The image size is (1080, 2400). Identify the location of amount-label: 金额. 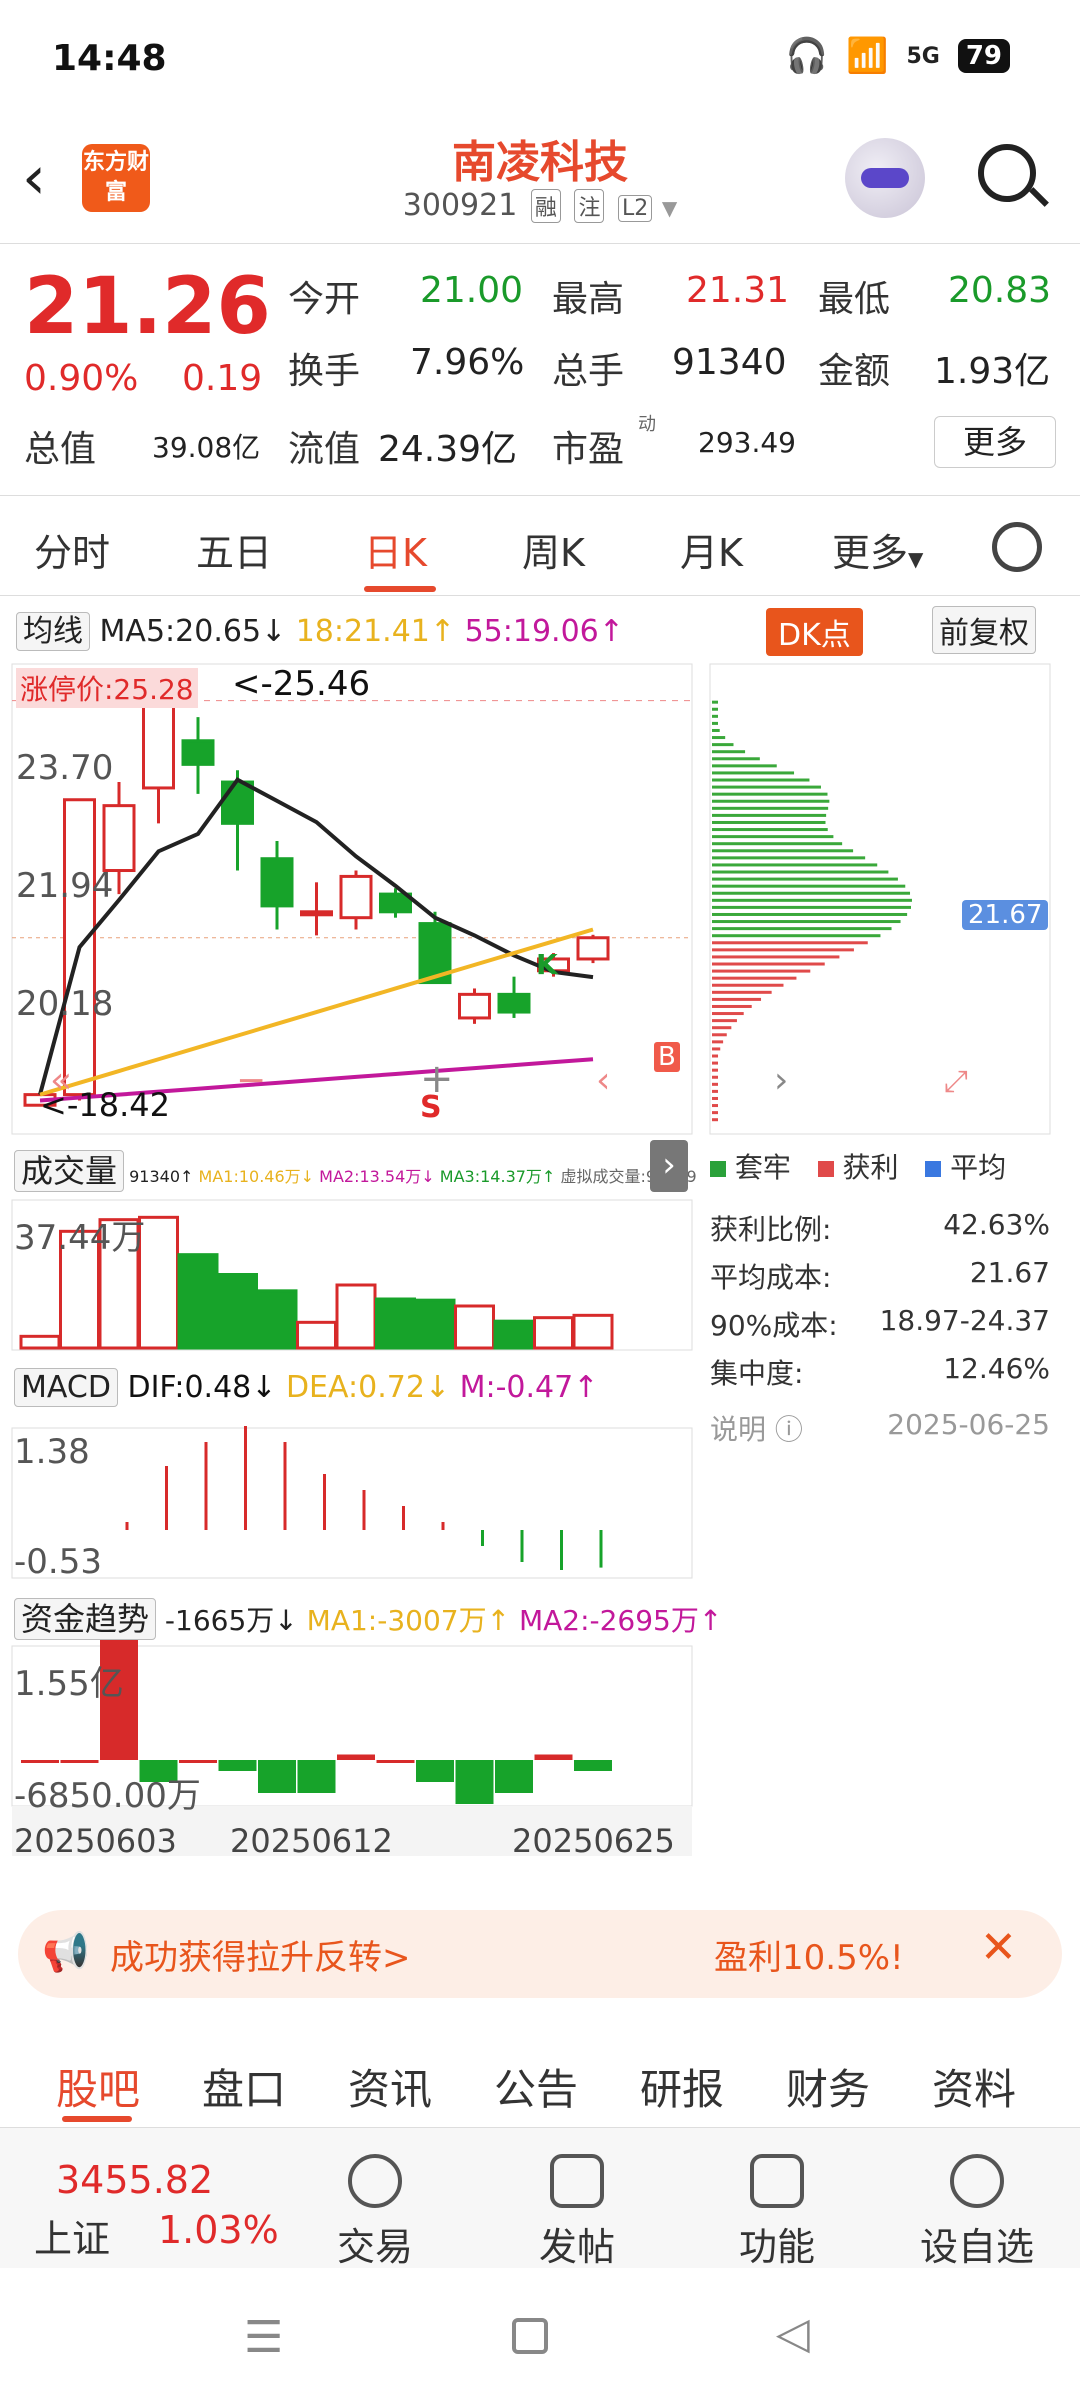
(854, 371).